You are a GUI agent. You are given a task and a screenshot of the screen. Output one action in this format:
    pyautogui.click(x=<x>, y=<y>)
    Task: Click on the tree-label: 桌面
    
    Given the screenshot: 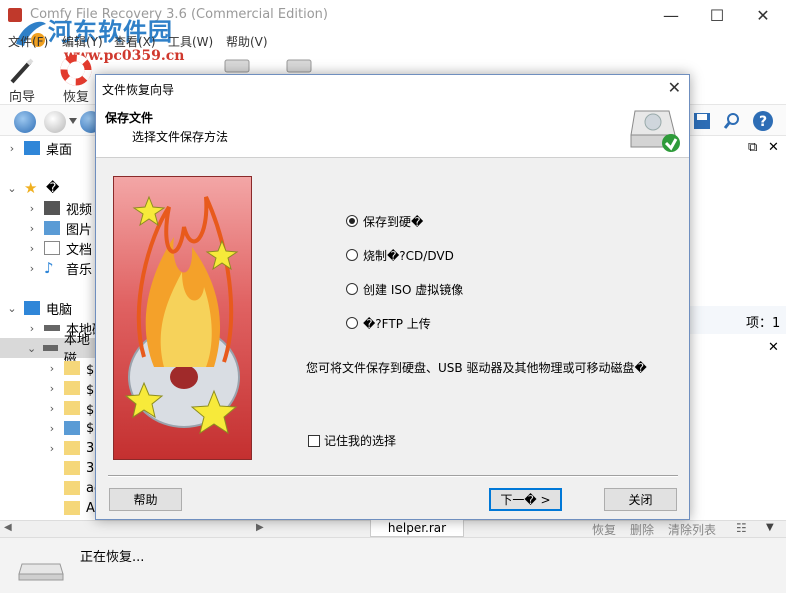 What is the action you would take?
    pyautogui.click(x=59, y=150)
    